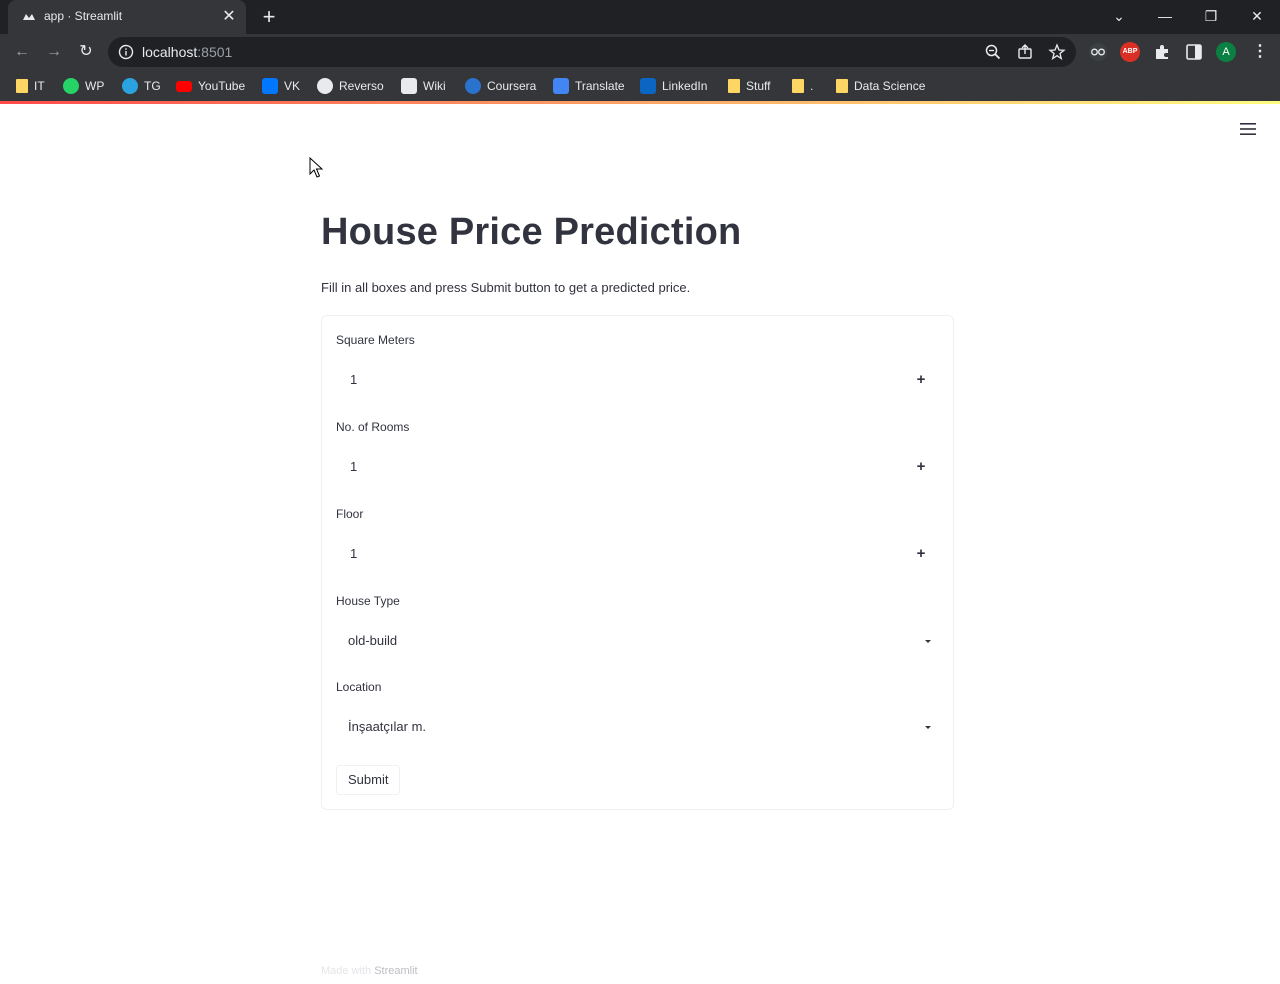 Image resolution: width=1280 pixels, height=984 pixels. I want to click on square-meters-input: 1 +, so click(638, 380).